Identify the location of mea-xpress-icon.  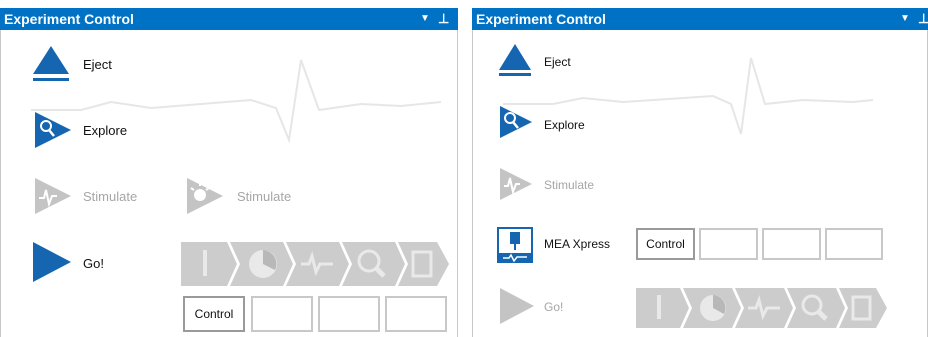
(515, 245).